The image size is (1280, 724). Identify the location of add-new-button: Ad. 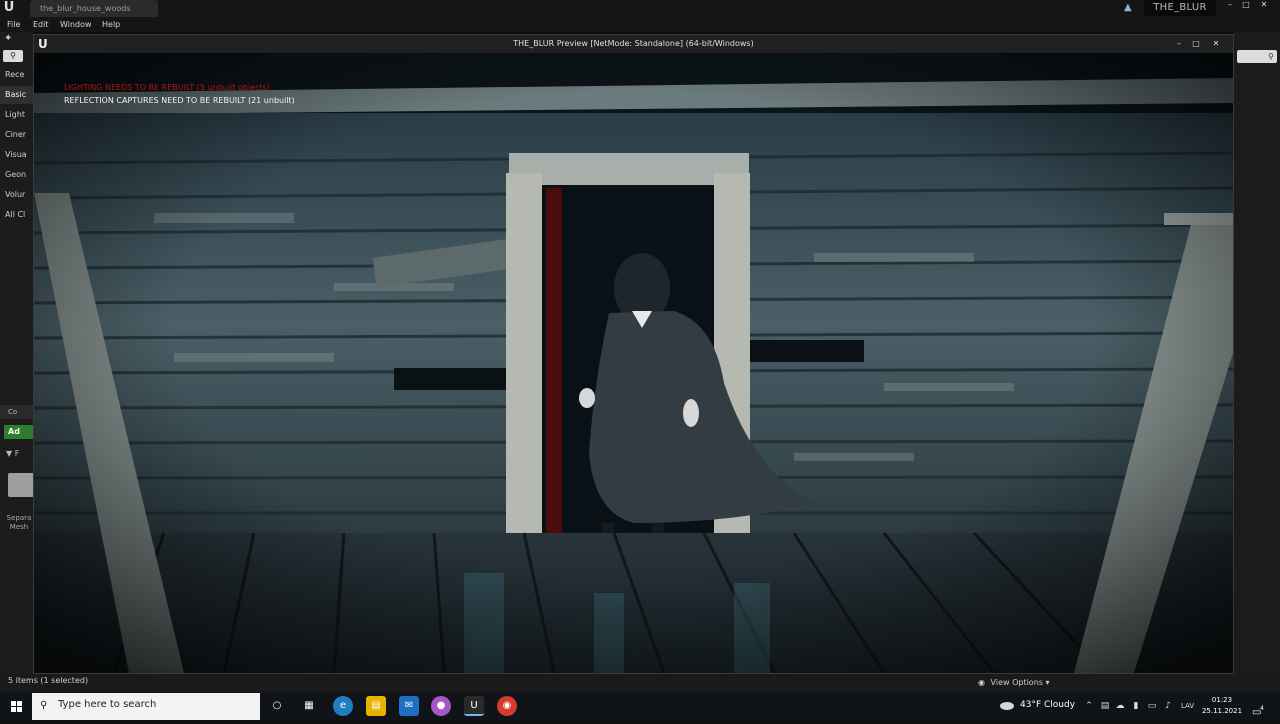
(19, 432).